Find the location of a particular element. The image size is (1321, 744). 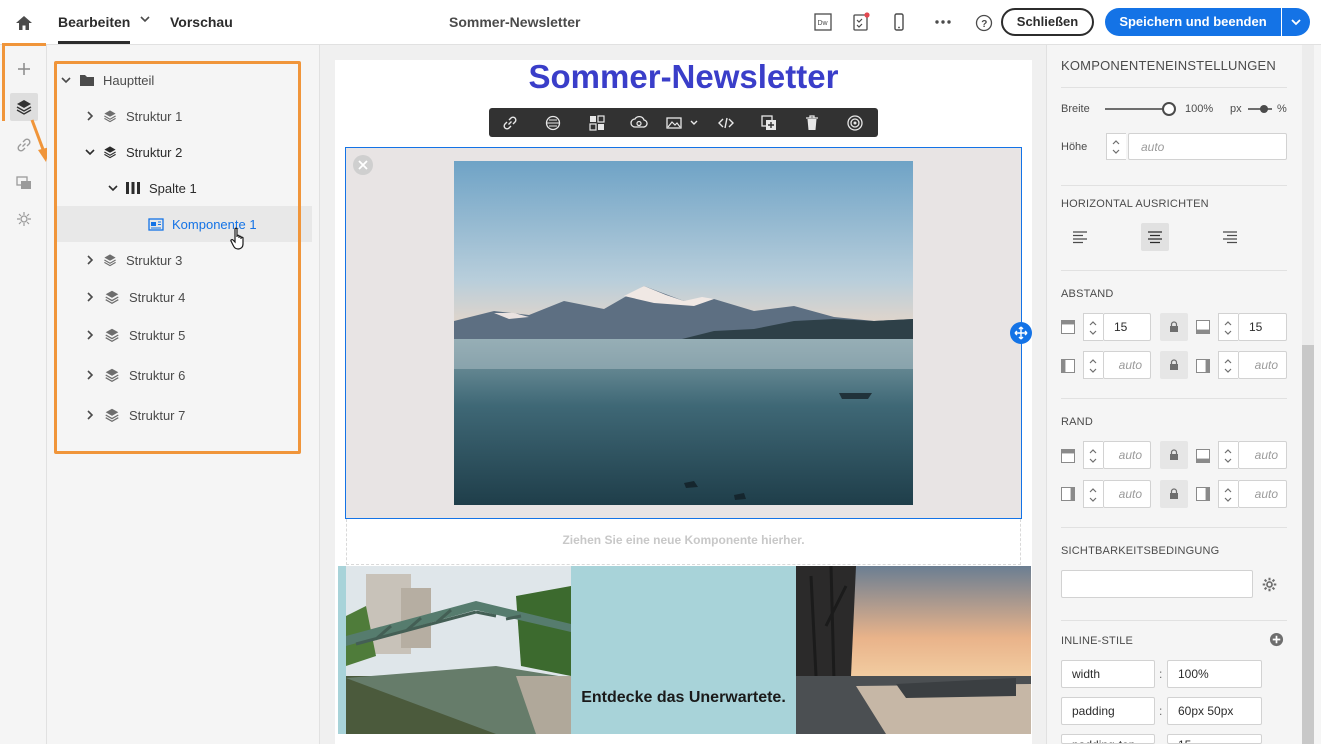

remove-component-button is located at coordinates (363, 165).